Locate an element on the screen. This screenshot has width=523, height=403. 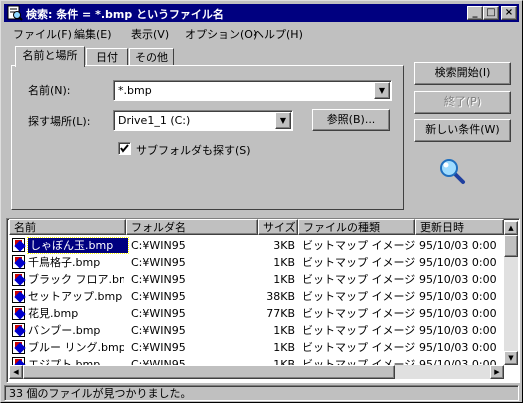
tab-other: その他 is located at coordinates (151, 57).